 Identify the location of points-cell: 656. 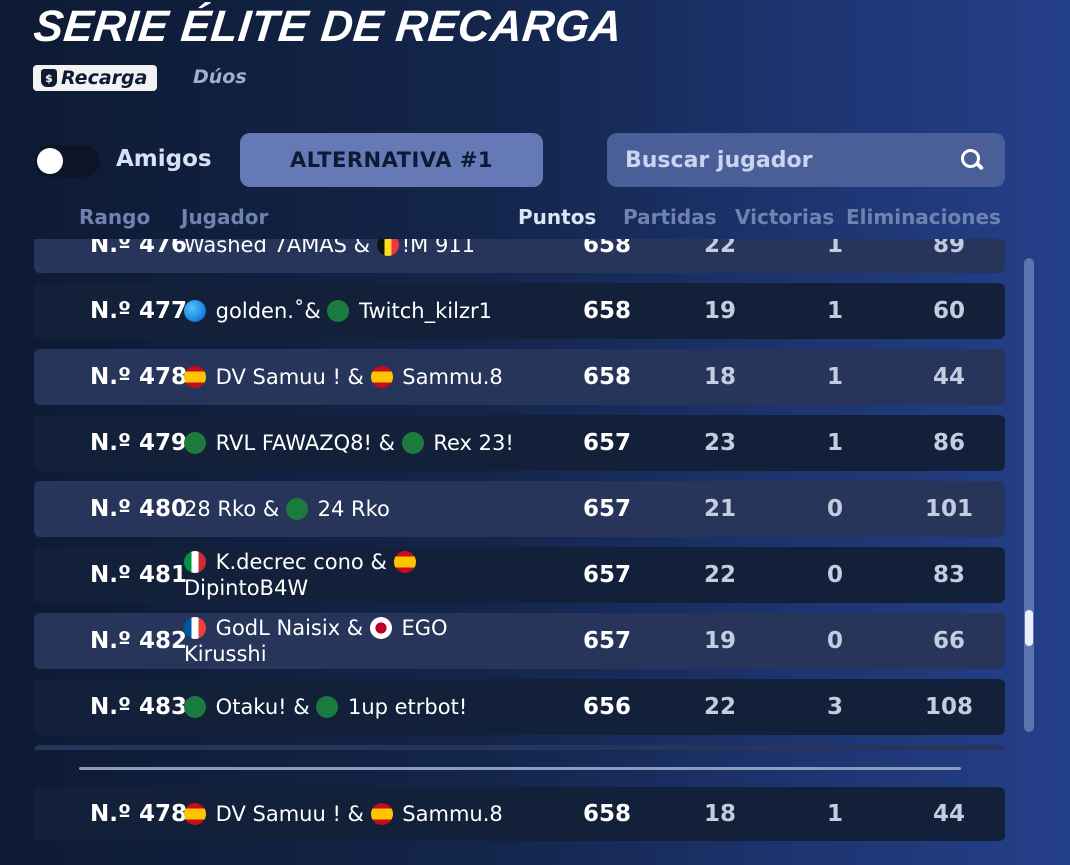
(606, 707).